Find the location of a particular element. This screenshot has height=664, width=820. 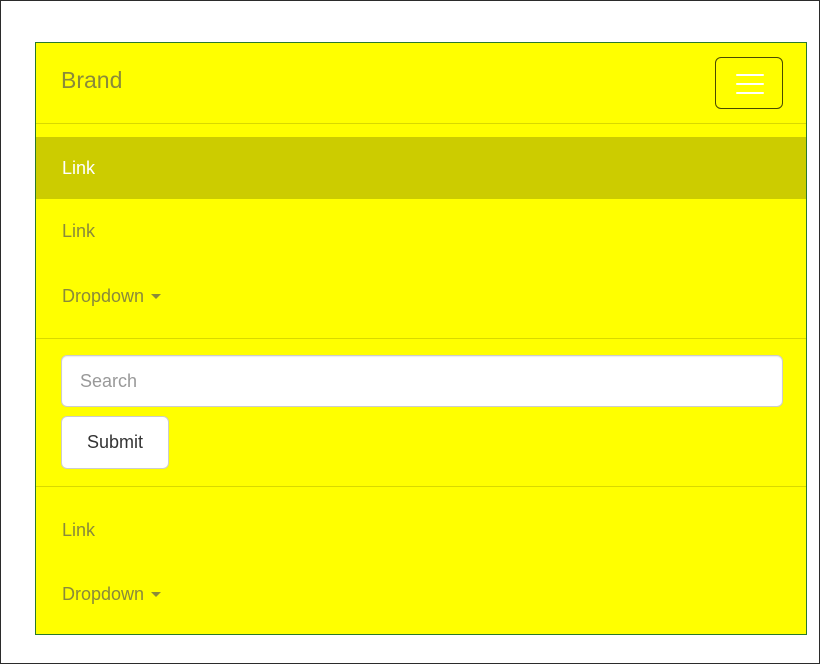

navbar-toggle-button is located at coordinates (749, 83).